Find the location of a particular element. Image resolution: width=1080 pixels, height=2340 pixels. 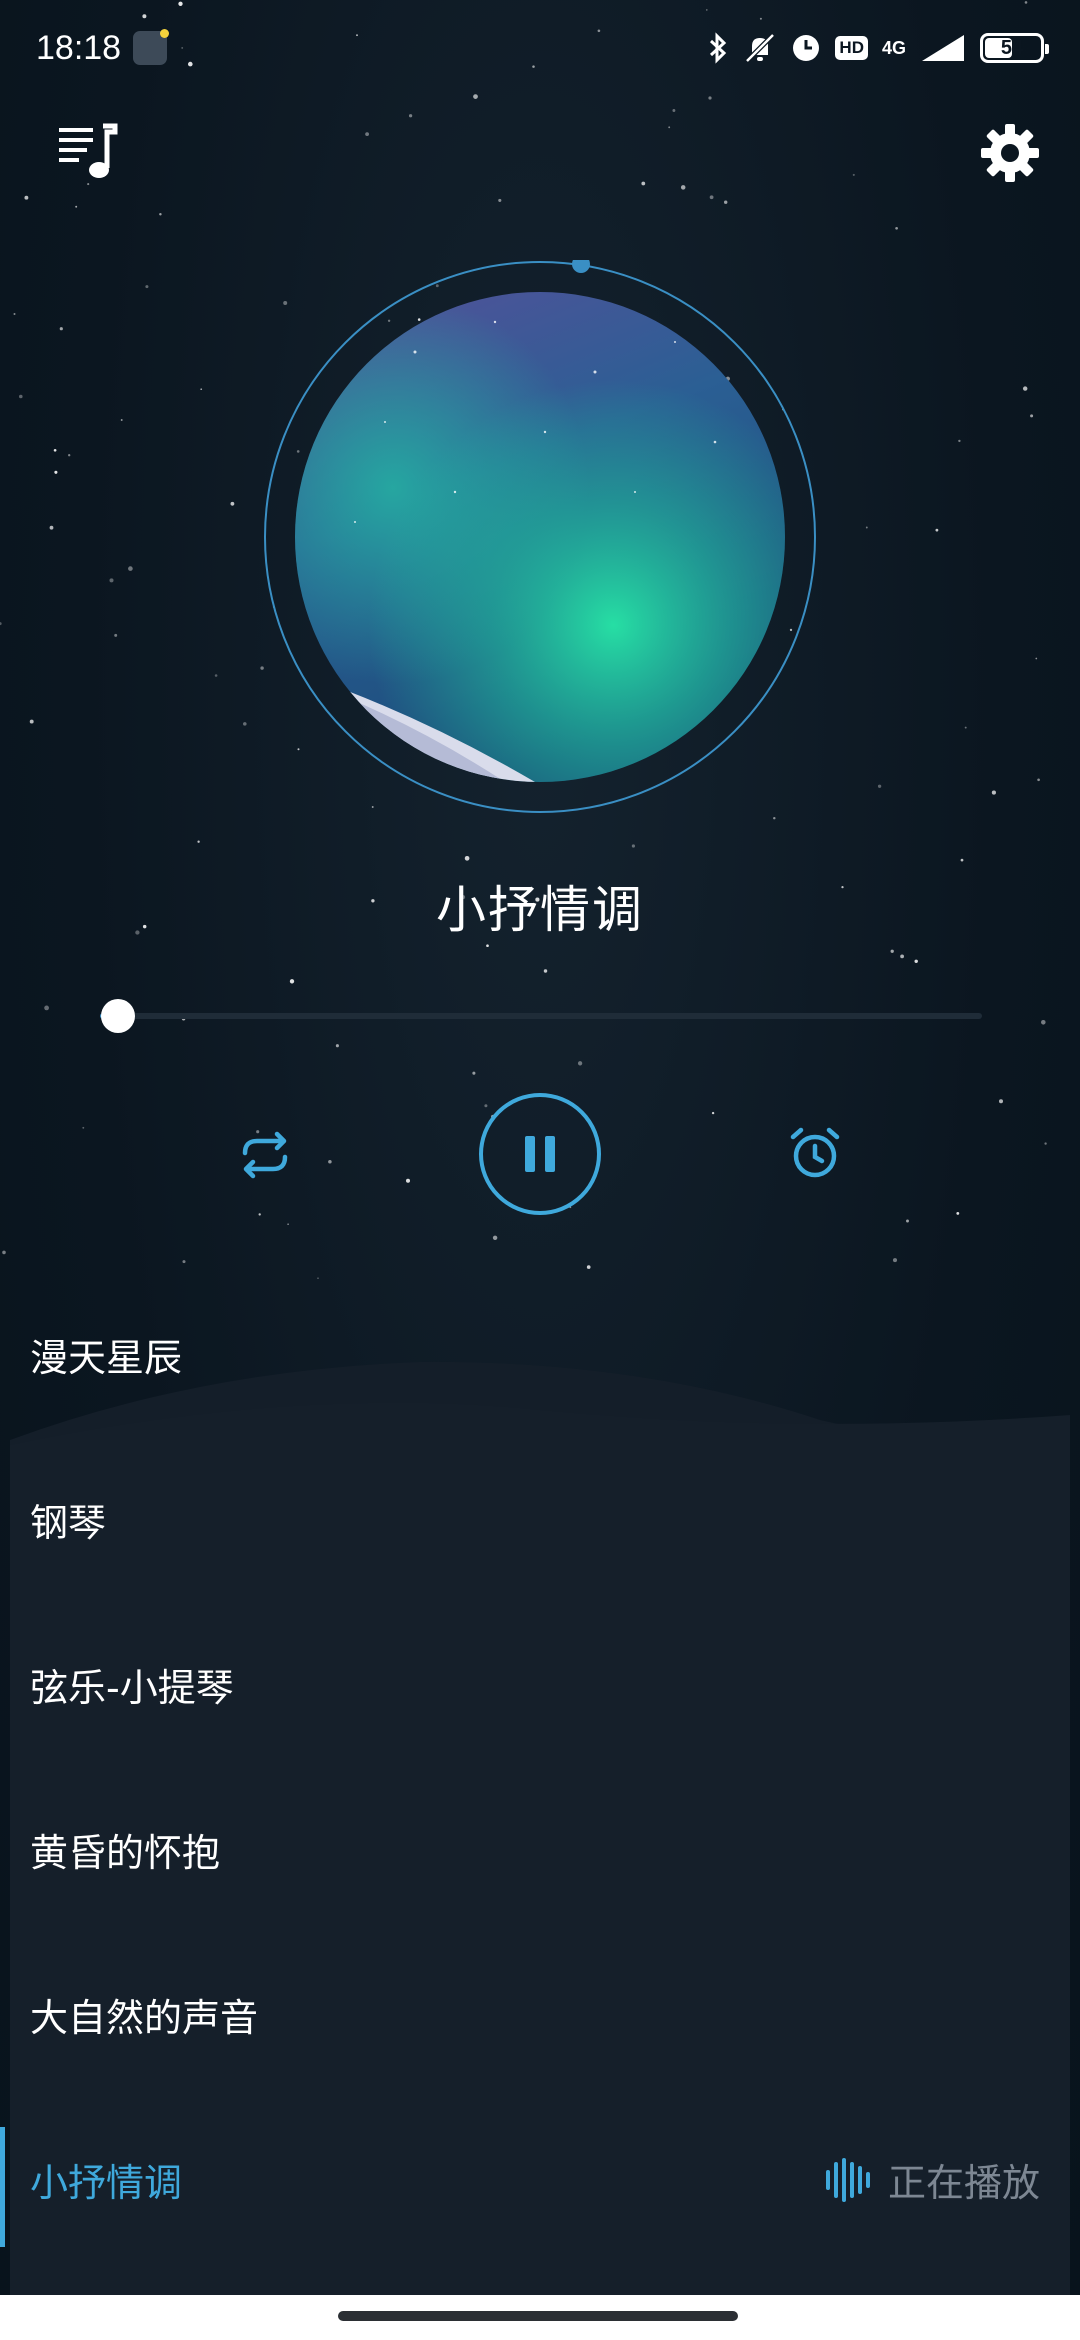

hd-badge: HD is located at coordinates (851, 48).